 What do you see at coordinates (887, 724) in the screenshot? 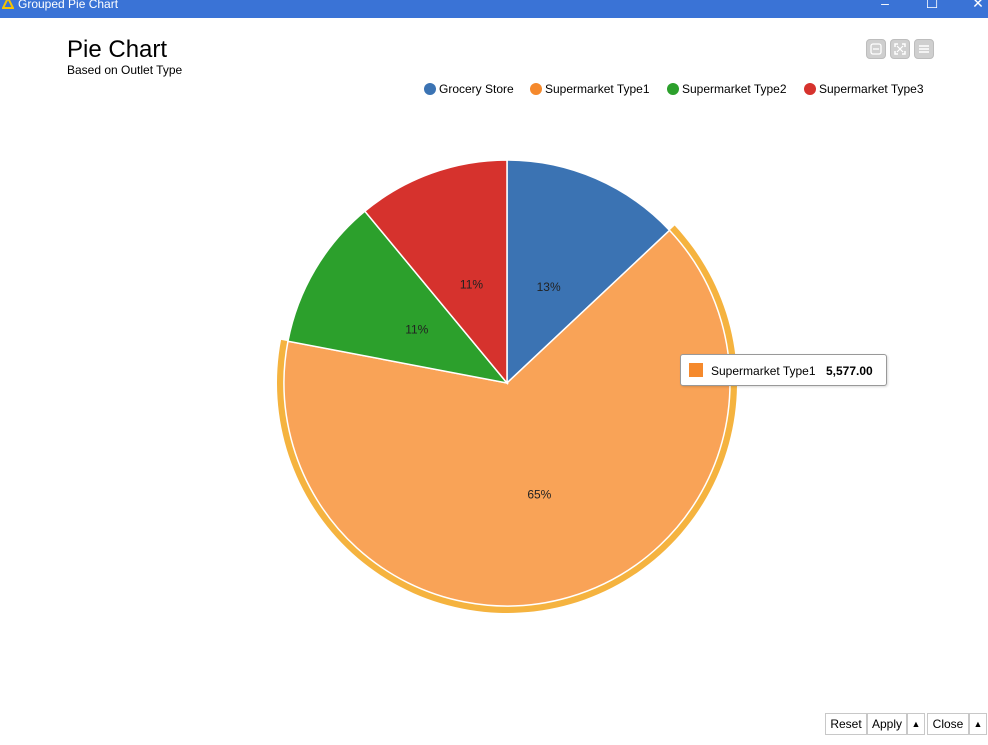
I see `apply-button: Apply` at bounding box center [887, 724].